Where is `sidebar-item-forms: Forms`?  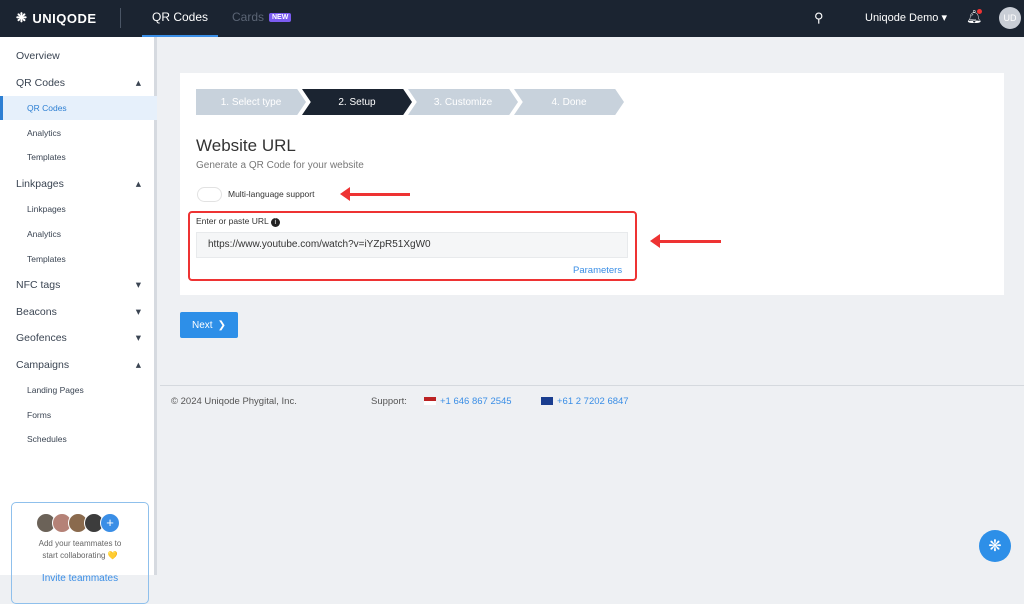
sidebar-item-forms: Forms is located at coordinates (78, 415).